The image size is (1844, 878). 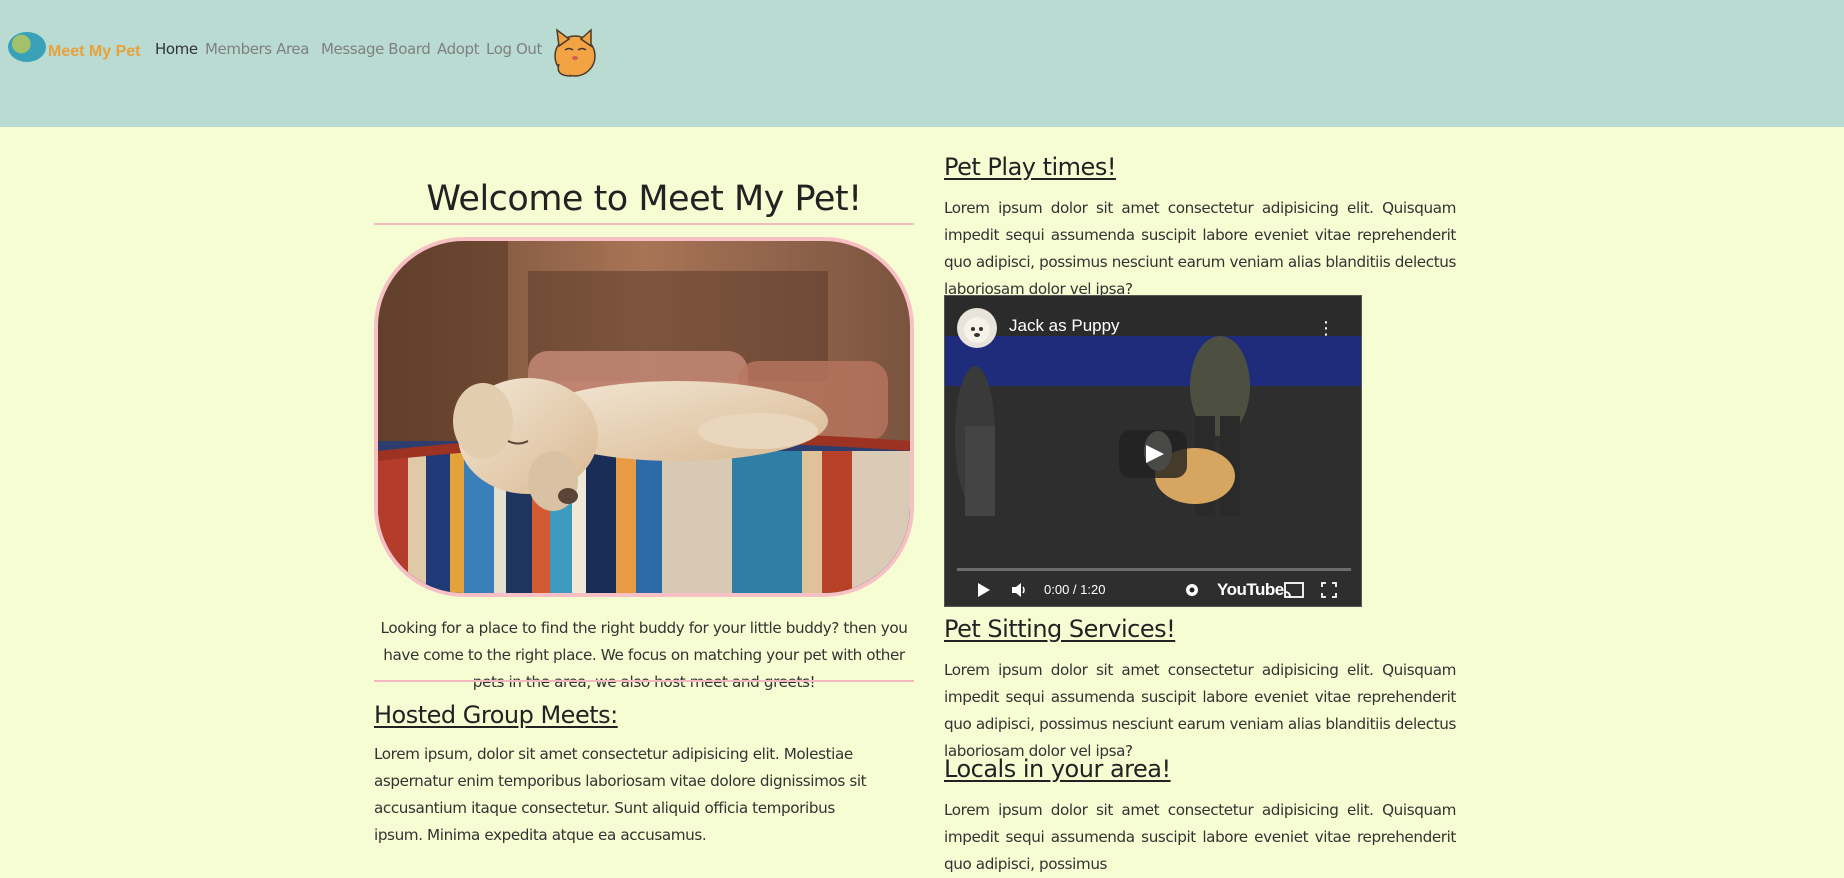 I want to click on video-time: 0:00 / 1:20, so click(x=1075, y=589).